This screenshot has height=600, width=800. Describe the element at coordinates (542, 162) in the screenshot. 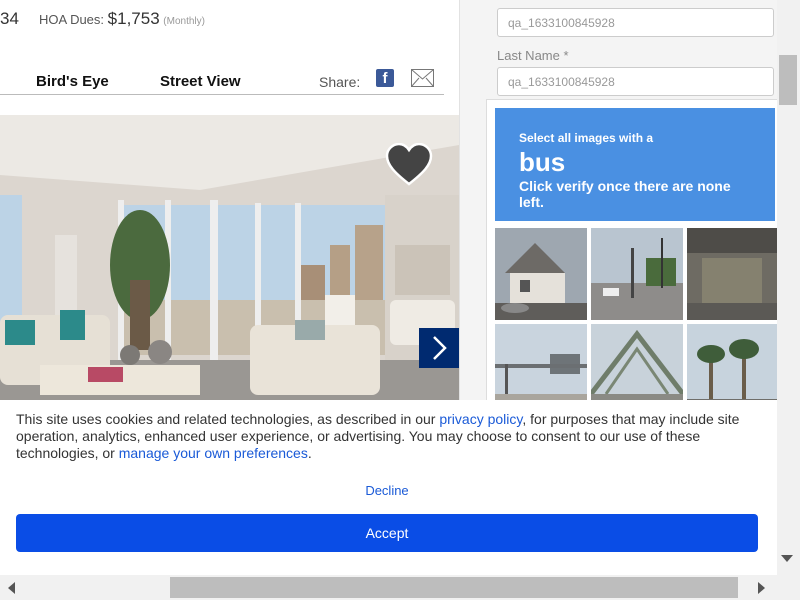

I see `captcha-target: bus` at that location.